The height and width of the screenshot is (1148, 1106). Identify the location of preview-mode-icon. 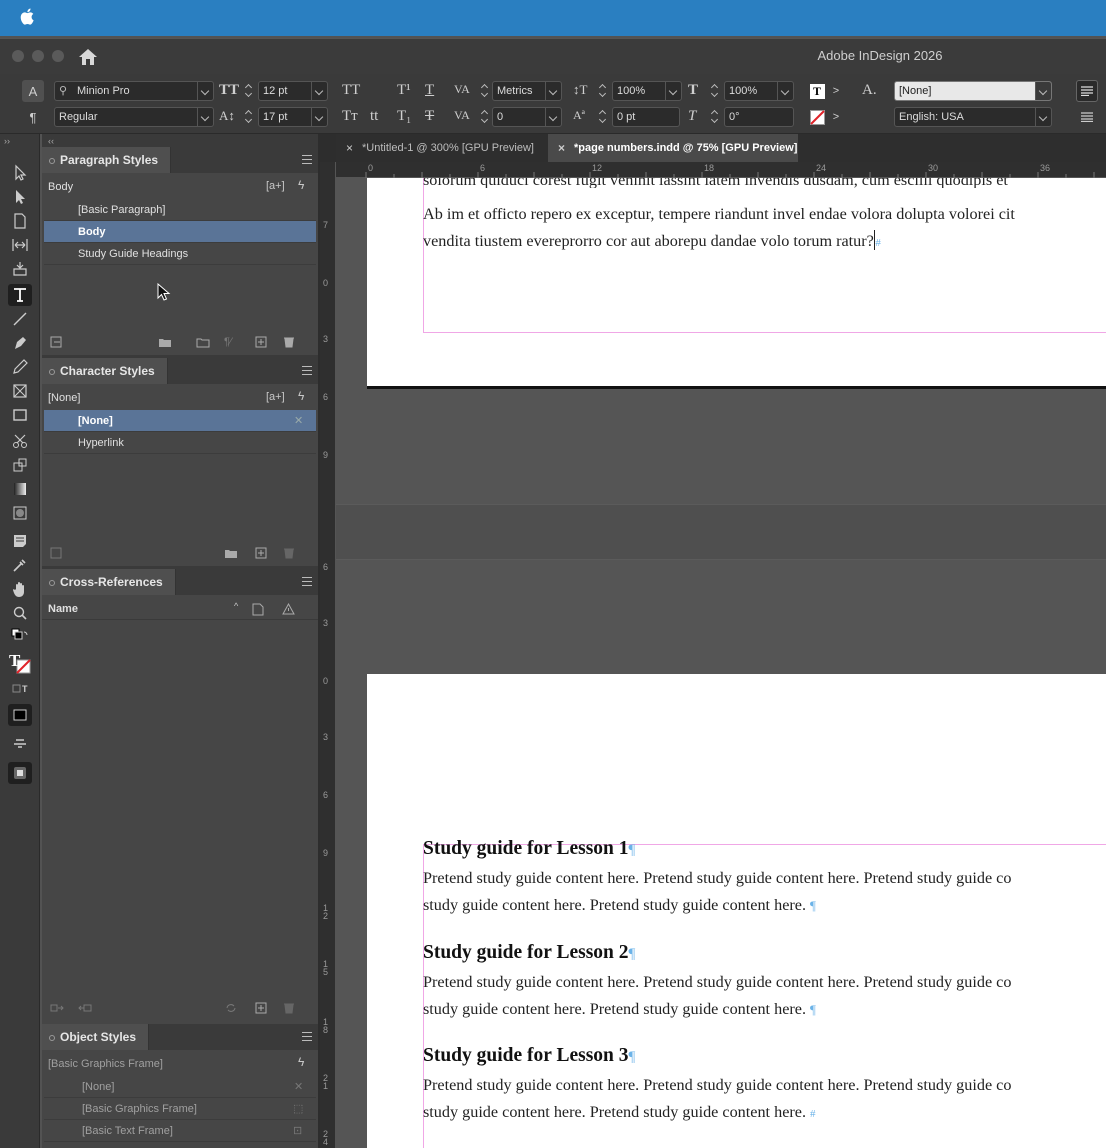
(20, 743).